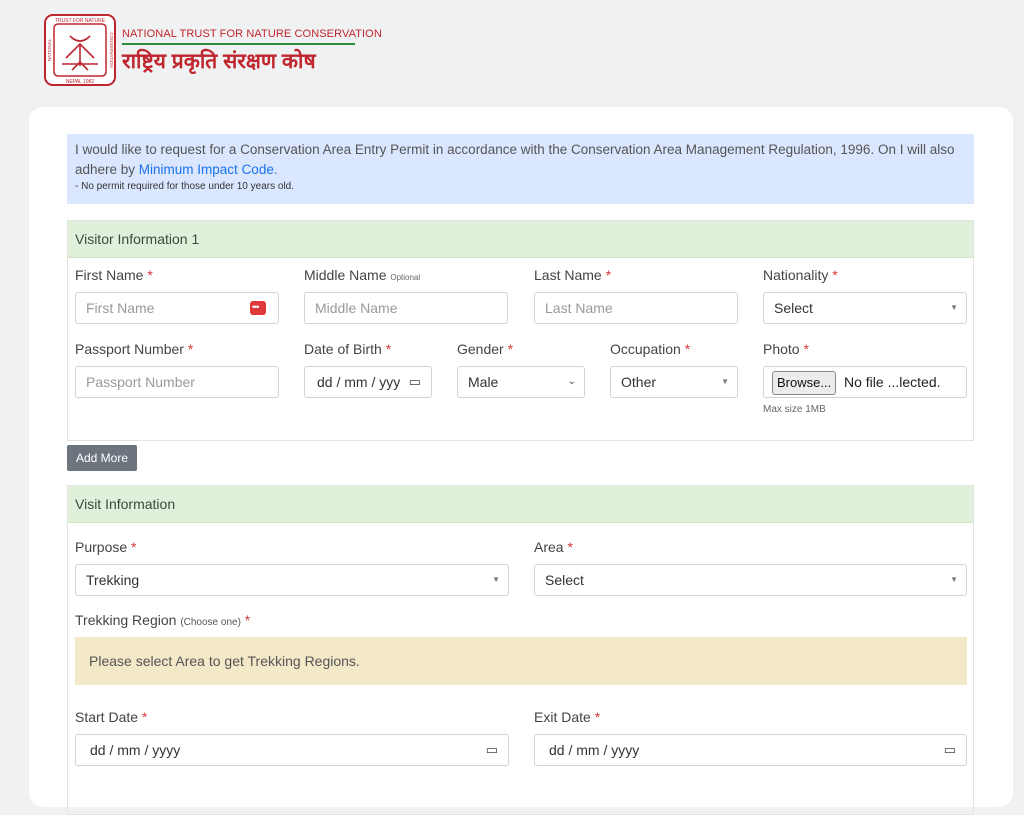 The image size is (1024, 815). What do you see at coordinates (80, 82) in the screenshot?
I see `logo-text-bottom: NEPAL 1982` at bounding box center [80, 82].